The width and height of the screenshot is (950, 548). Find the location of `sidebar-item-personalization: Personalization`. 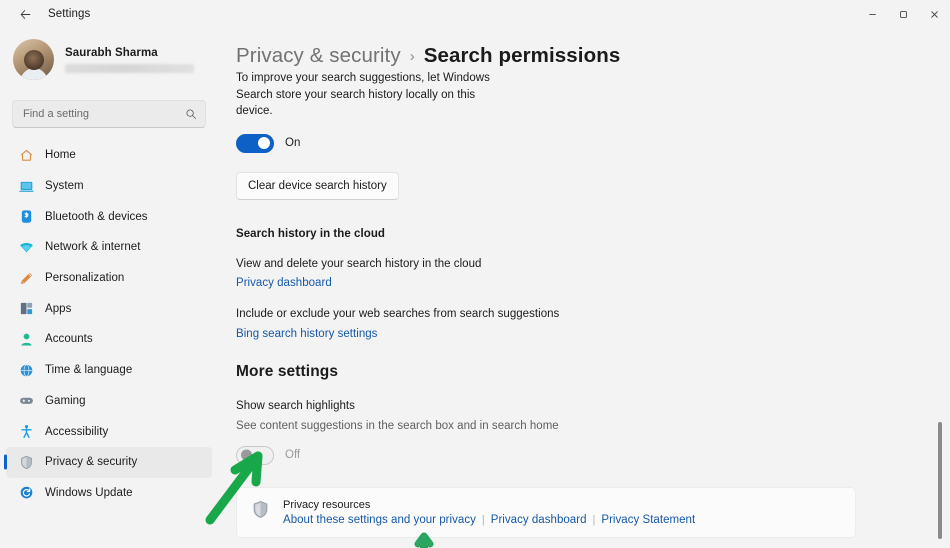

sidebar-item-personalization: Personalization is located at coordinates (109, 278).